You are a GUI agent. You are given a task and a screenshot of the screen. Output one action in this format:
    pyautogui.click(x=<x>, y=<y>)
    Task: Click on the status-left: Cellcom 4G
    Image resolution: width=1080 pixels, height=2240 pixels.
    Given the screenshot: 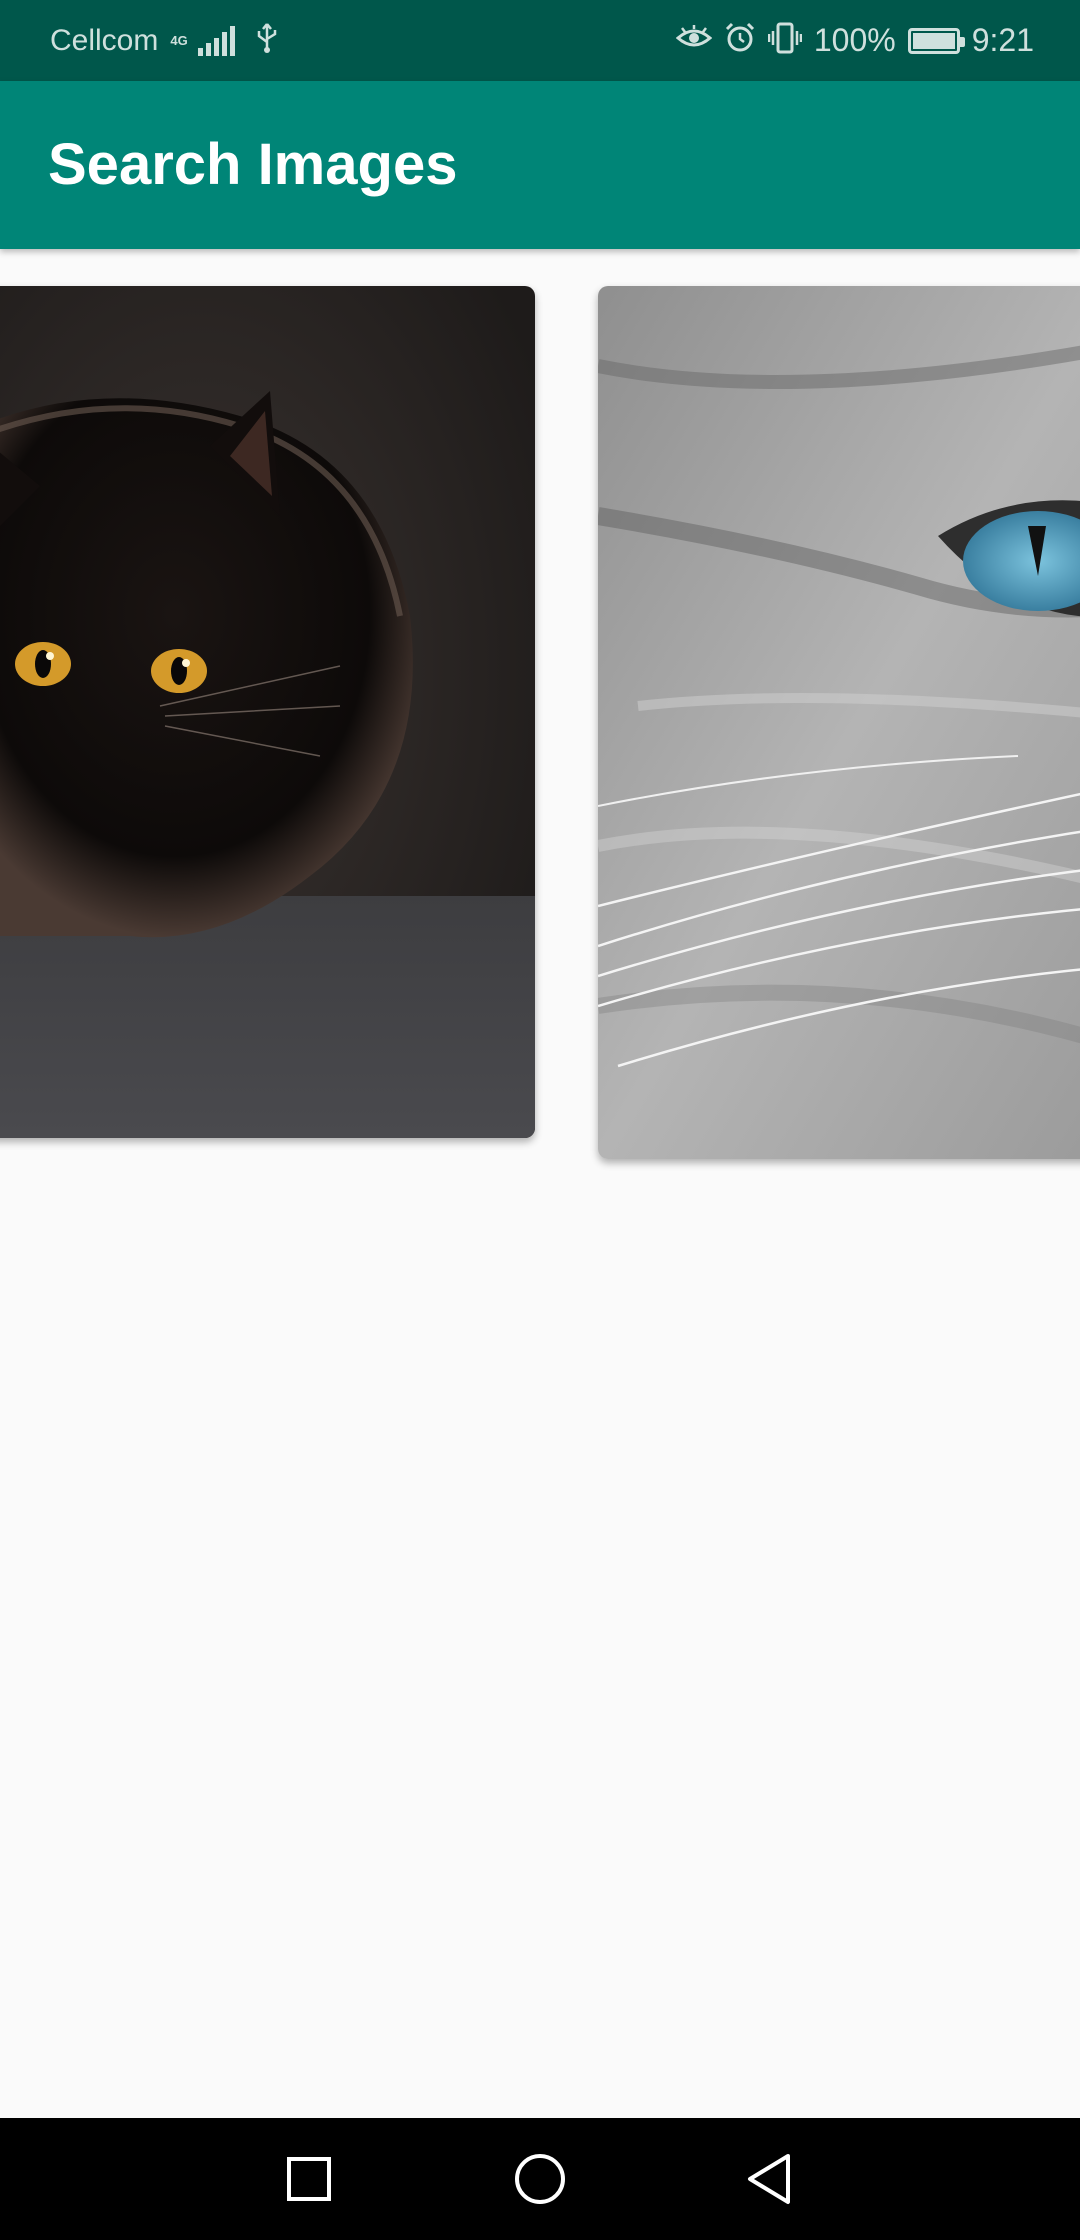 What is the action you would take?
    pyautogui.click(x=164, y=40)
    